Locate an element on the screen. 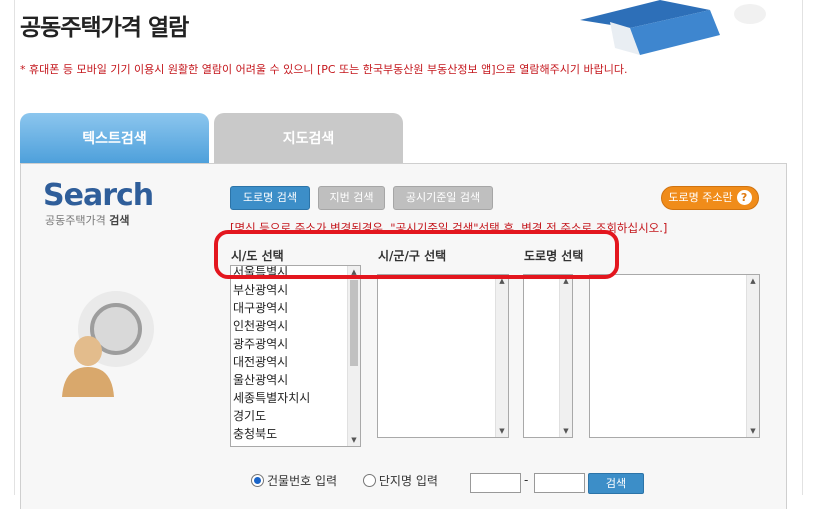 The height and width of the screenshot is (509, 817). search-logo: Search is located at coordinates (98, 195).